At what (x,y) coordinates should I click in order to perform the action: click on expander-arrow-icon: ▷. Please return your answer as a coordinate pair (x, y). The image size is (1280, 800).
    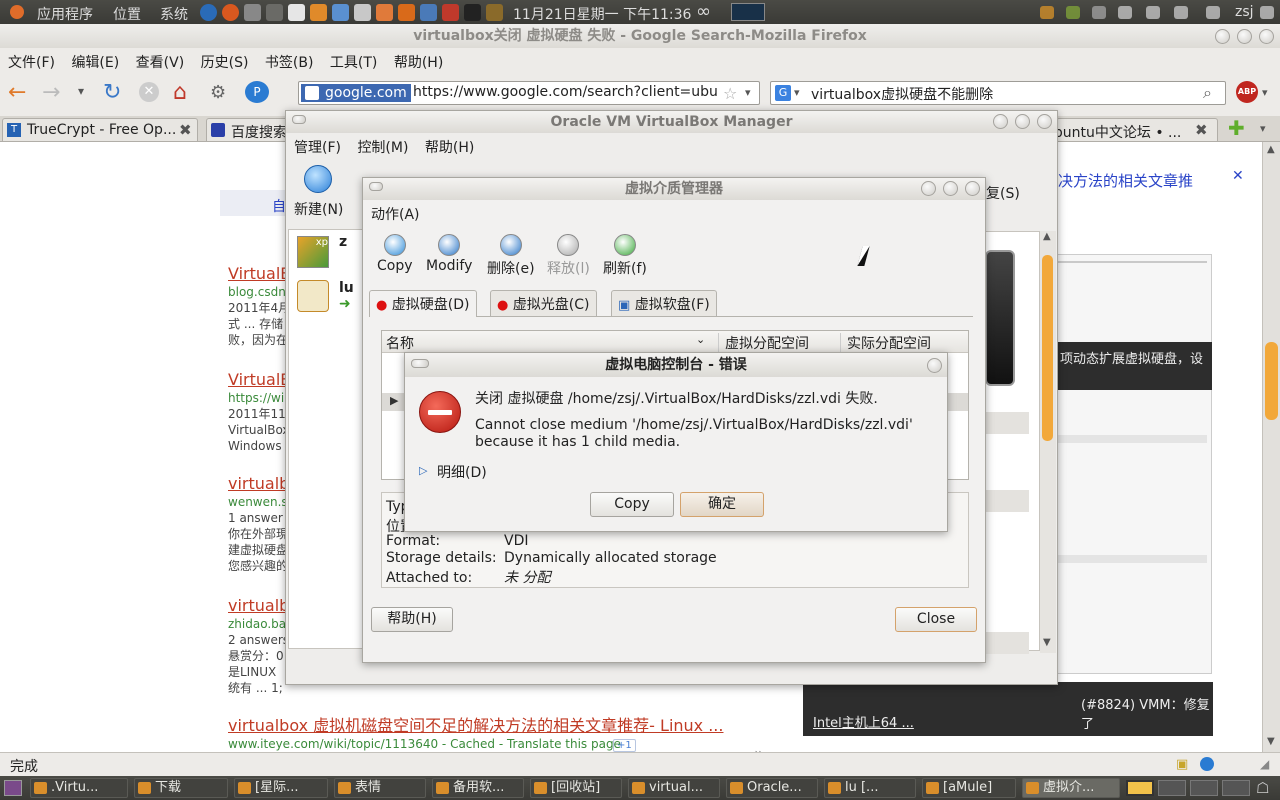
    Looking at the image, I should click on (423, 470).